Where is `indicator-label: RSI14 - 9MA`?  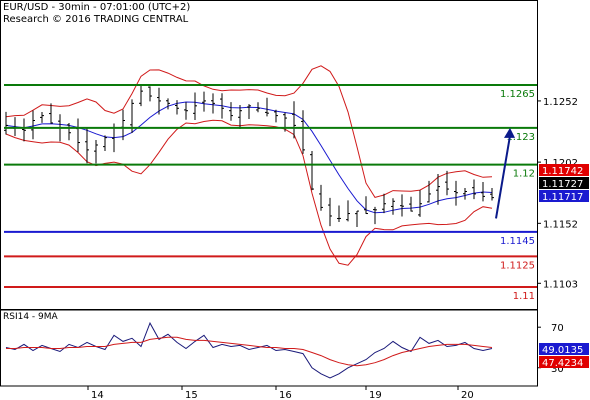 indicator-label: RSI14 - 9MA is located at coordinates (30, 317).